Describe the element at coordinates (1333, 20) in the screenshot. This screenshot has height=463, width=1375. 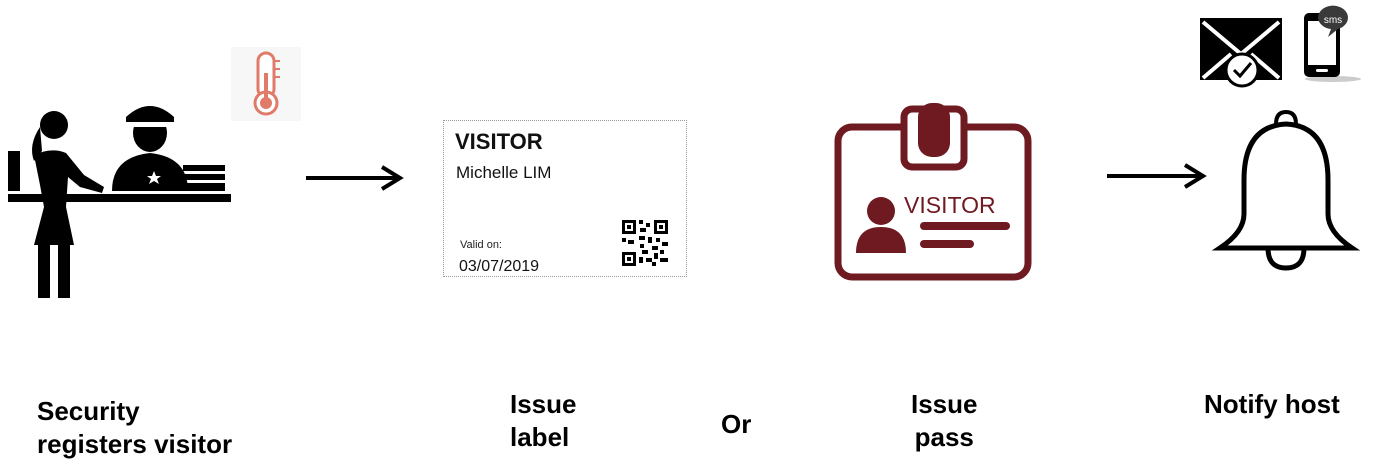
I see `sms-badge-text: sms` at that location.